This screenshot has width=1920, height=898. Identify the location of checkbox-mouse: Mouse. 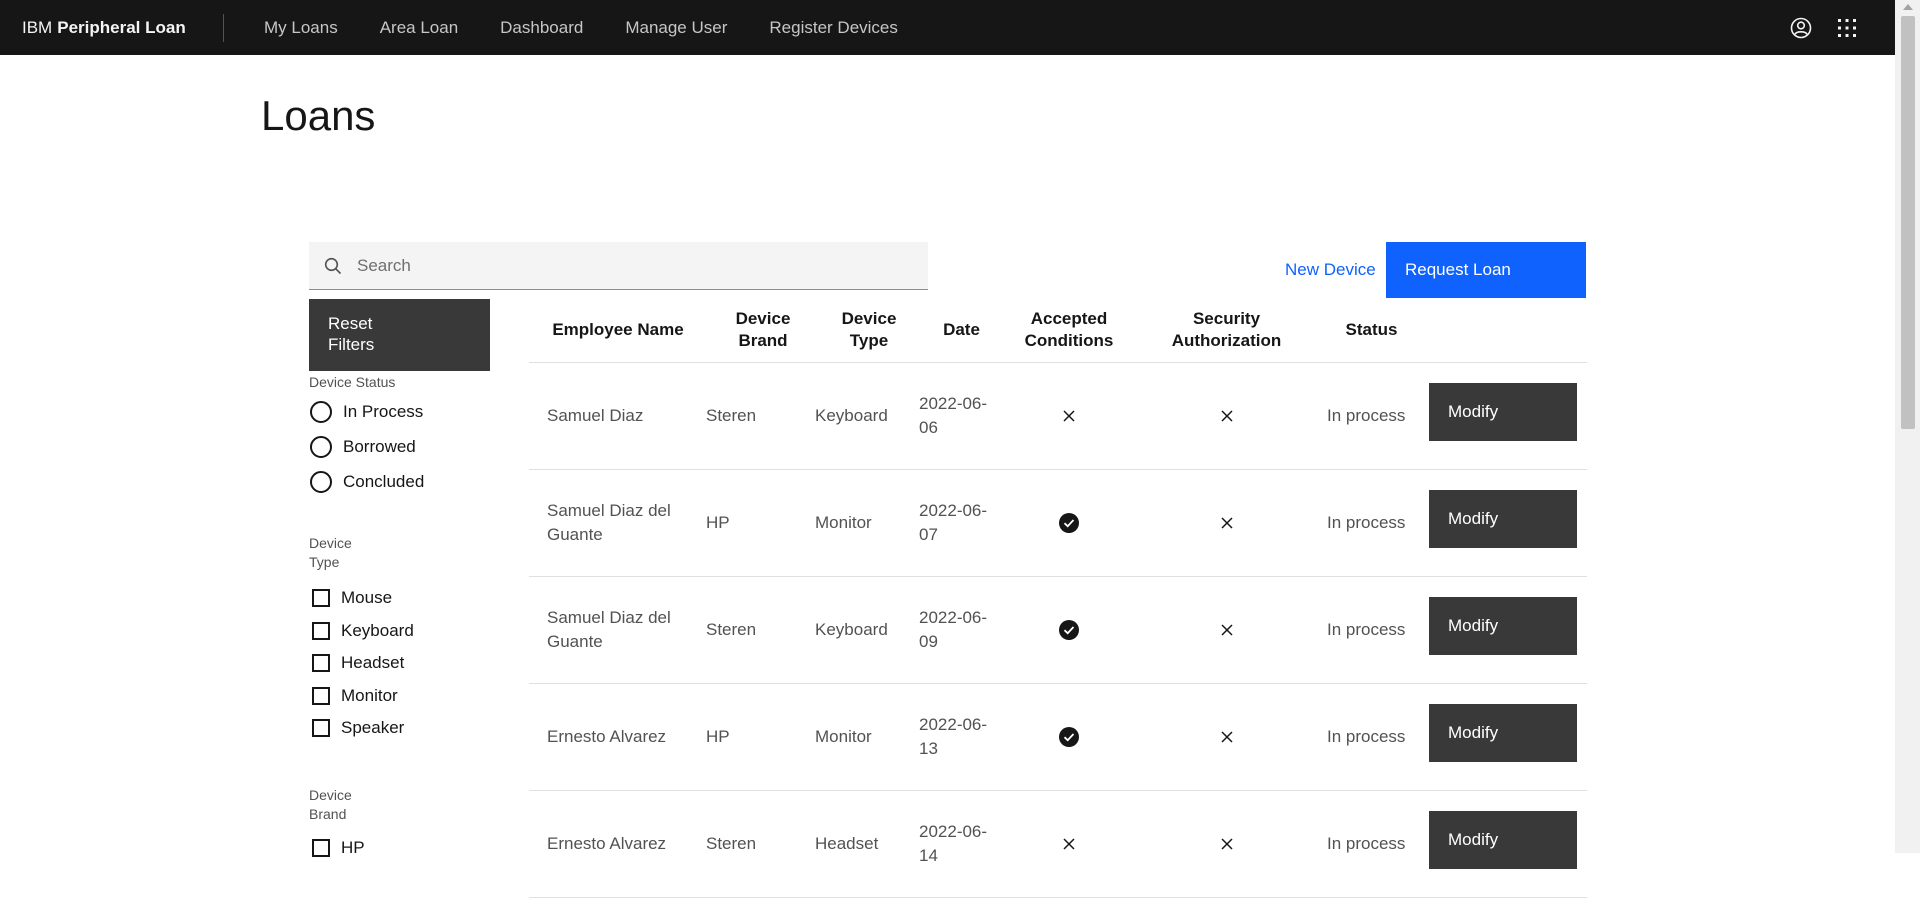
(352, 598).